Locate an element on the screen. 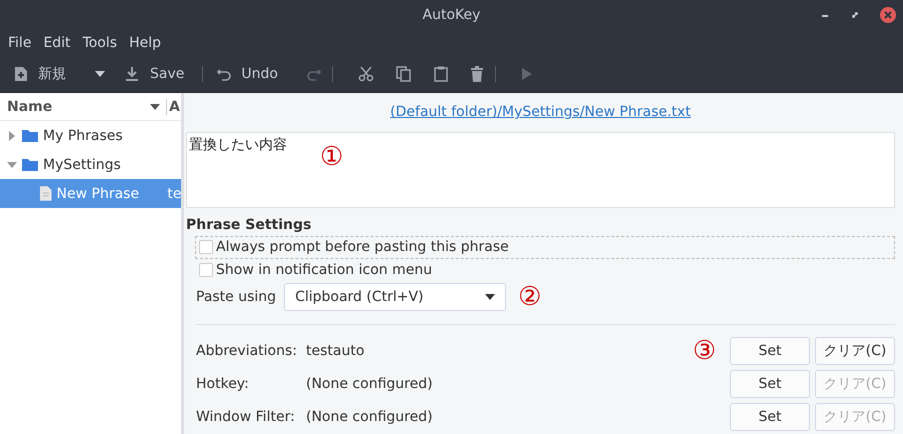 The width and height of the screenshot is (903, 434). new-file-icon is located at coordinates (21, 74).